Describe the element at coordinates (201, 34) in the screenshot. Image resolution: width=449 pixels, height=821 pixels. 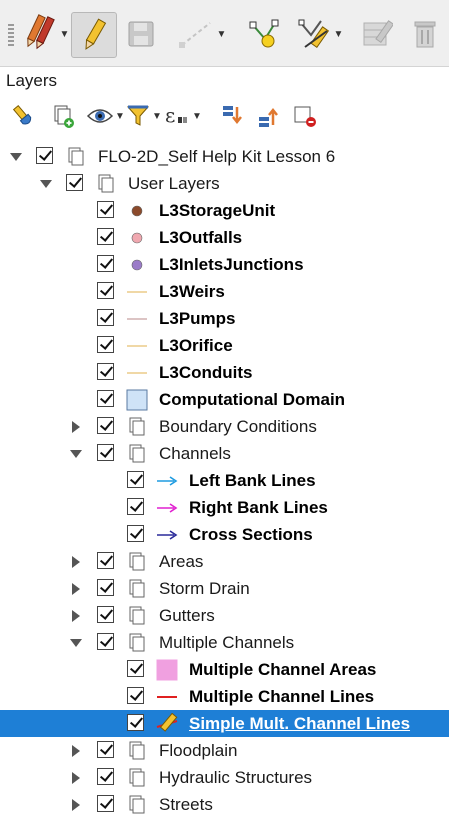
I see `add-feature-button: ▼` at that location.